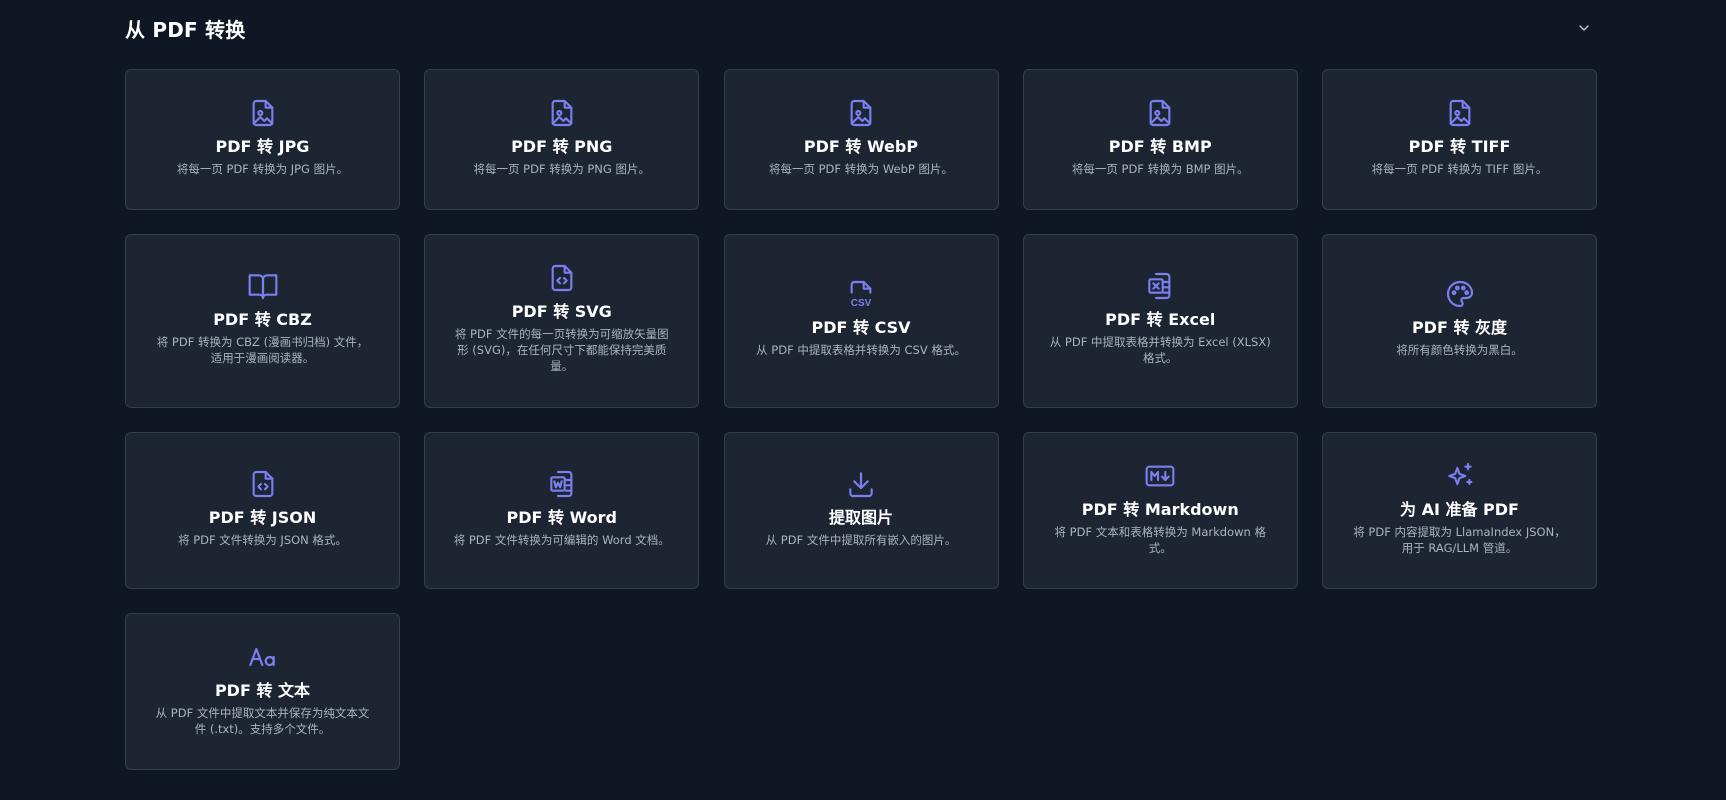 The image size is (1726, 800). I want to click on collapse-button, so click(1584, 30).